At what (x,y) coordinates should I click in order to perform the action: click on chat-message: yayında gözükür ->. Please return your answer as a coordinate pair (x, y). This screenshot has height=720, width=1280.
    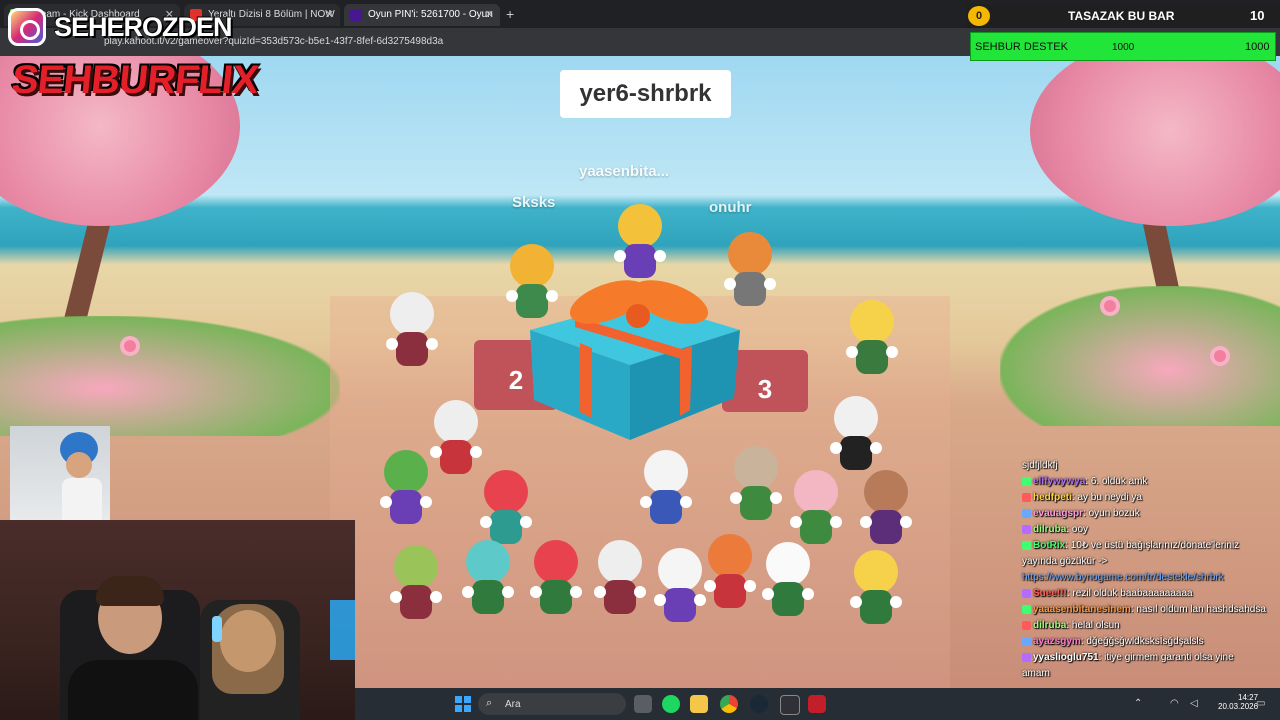
    Looking at the image, I should click on (1064, 561).